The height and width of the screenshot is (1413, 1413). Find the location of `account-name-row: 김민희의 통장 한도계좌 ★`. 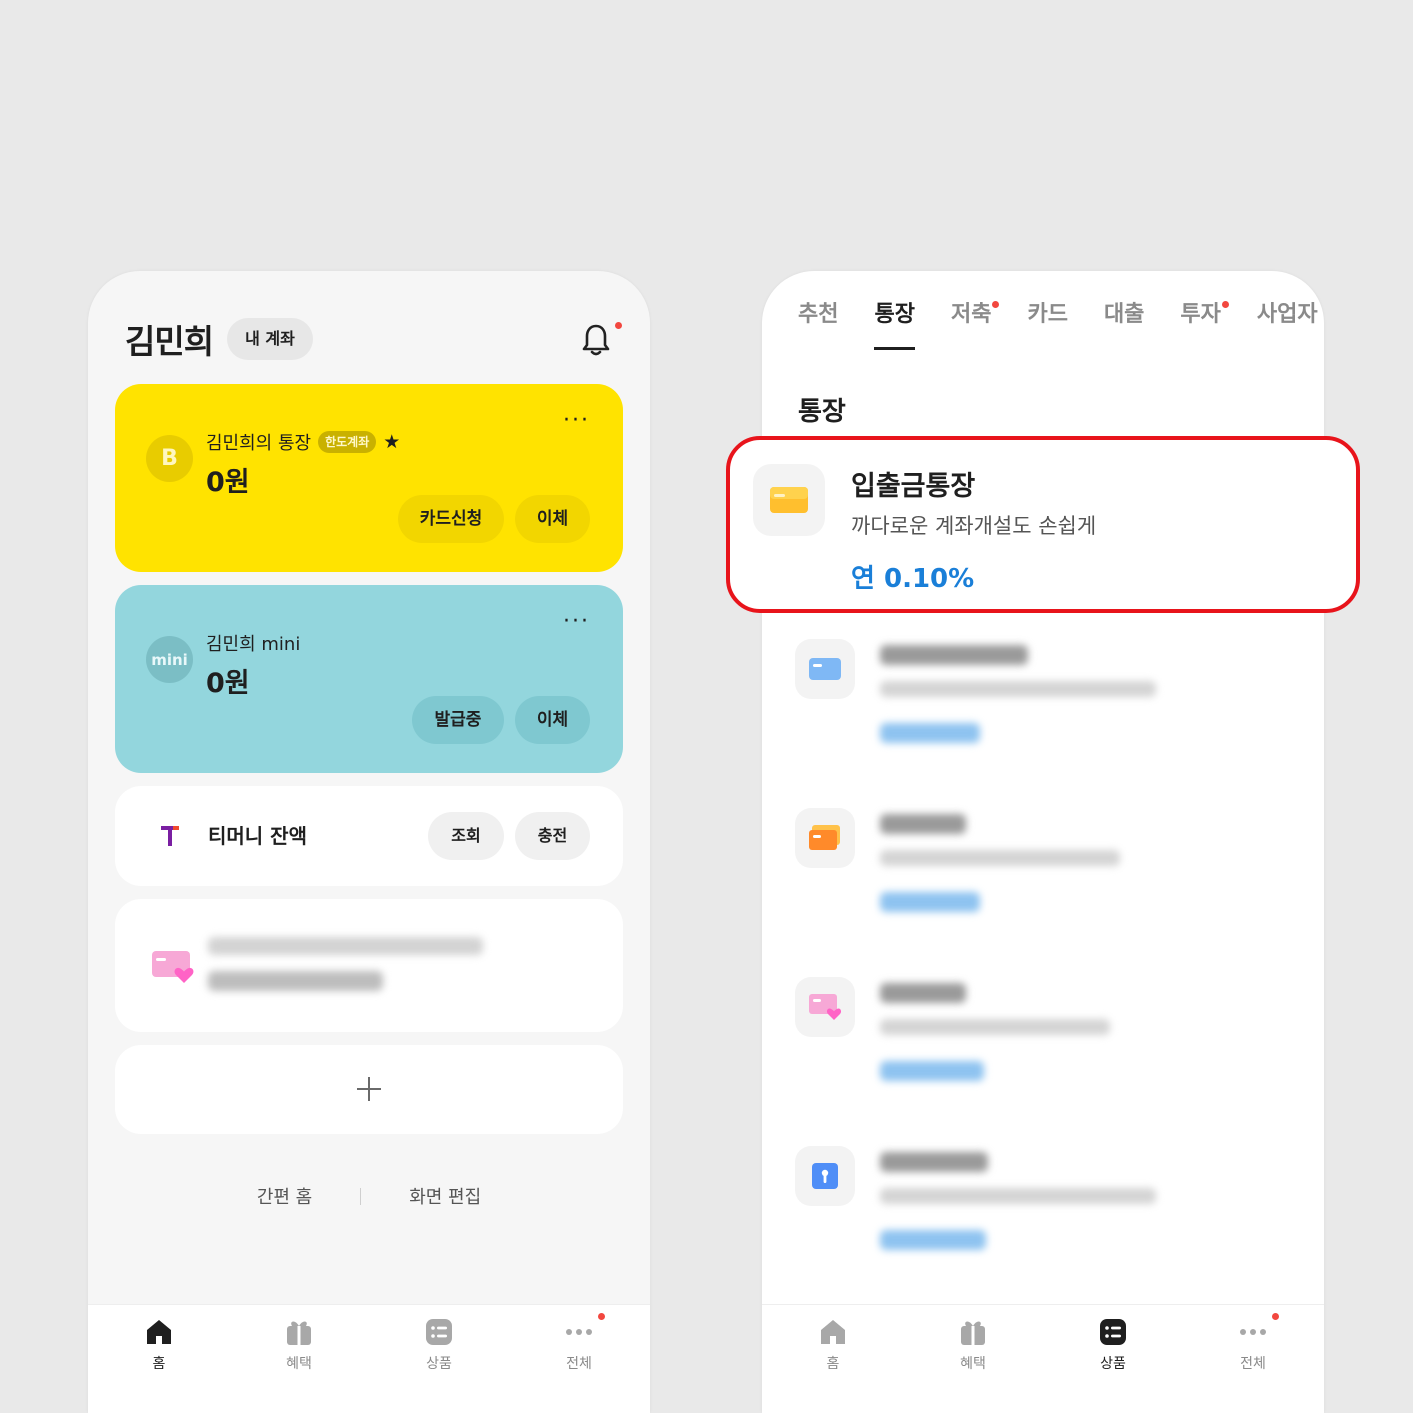

account-name-row: 김민희의 통장 한도계좌 ★ is located at coordinates (303, 442).